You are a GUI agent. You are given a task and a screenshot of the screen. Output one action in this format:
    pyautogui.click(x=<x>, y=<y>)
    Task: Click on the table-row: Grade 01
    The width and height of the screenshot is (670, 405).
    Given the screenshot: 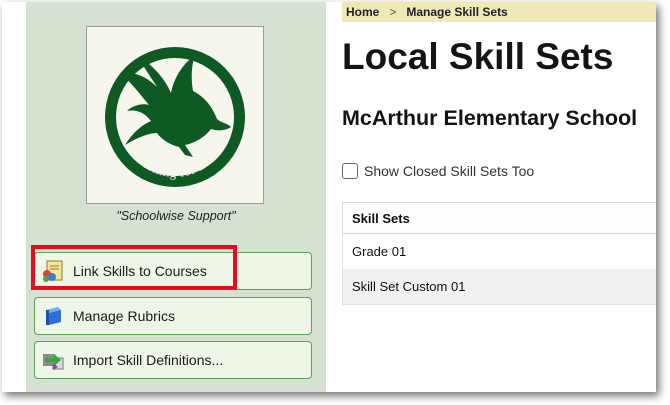 What is the action you would take?
    pyautogui.click(x=499, y=251)
    